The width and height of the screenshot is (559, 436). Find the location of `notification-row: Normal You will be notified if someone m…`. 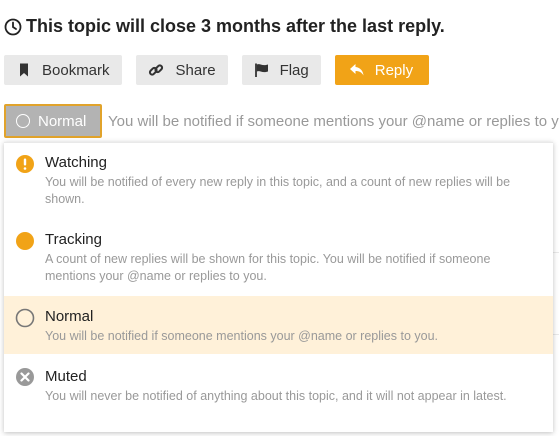

notification-row: Normal You will be notified if someone m… is located at coordinates (281, 121).